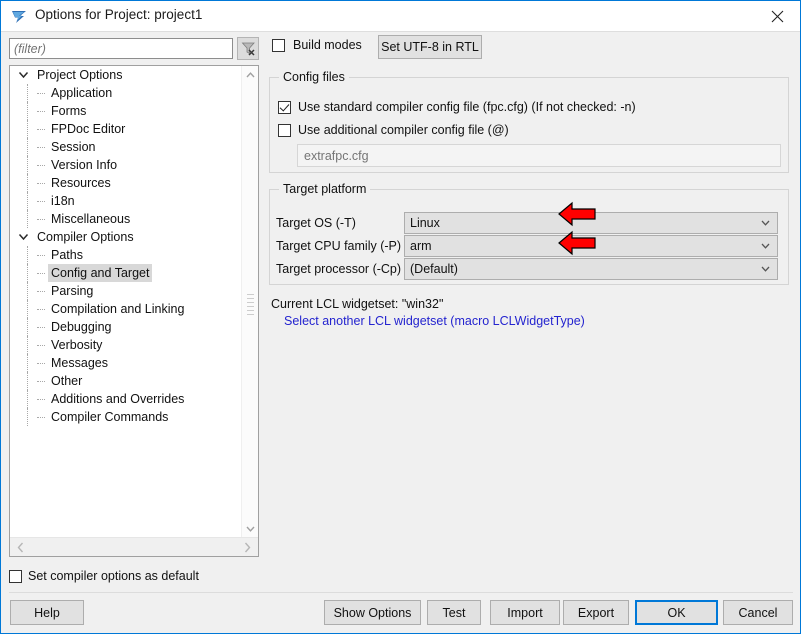 This screenshot has height=634, width=801. I want to click on chevron-left-icon, so click(20, 547).